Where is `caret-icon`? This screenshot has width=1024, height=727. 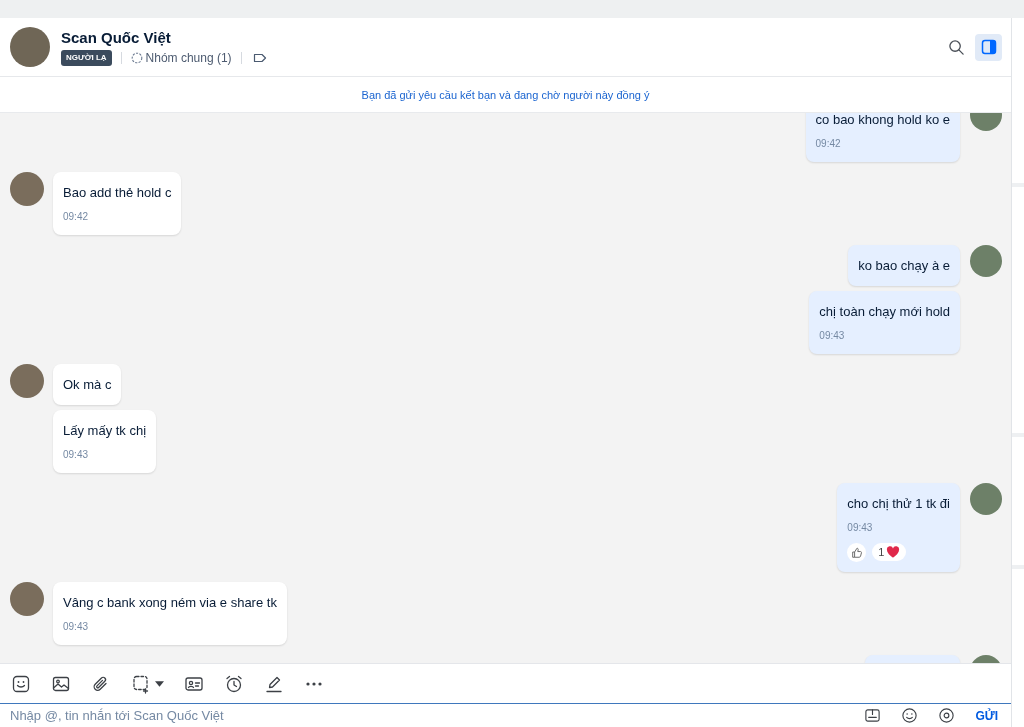
caret-icon is located at coordinates (159, 683).